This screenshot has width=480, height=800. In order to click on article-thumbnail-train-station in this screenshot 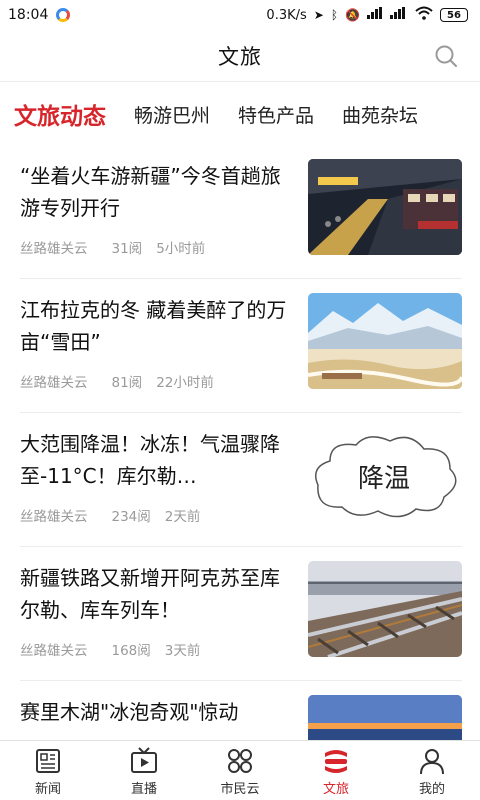, I will do `click(385, 207)`.